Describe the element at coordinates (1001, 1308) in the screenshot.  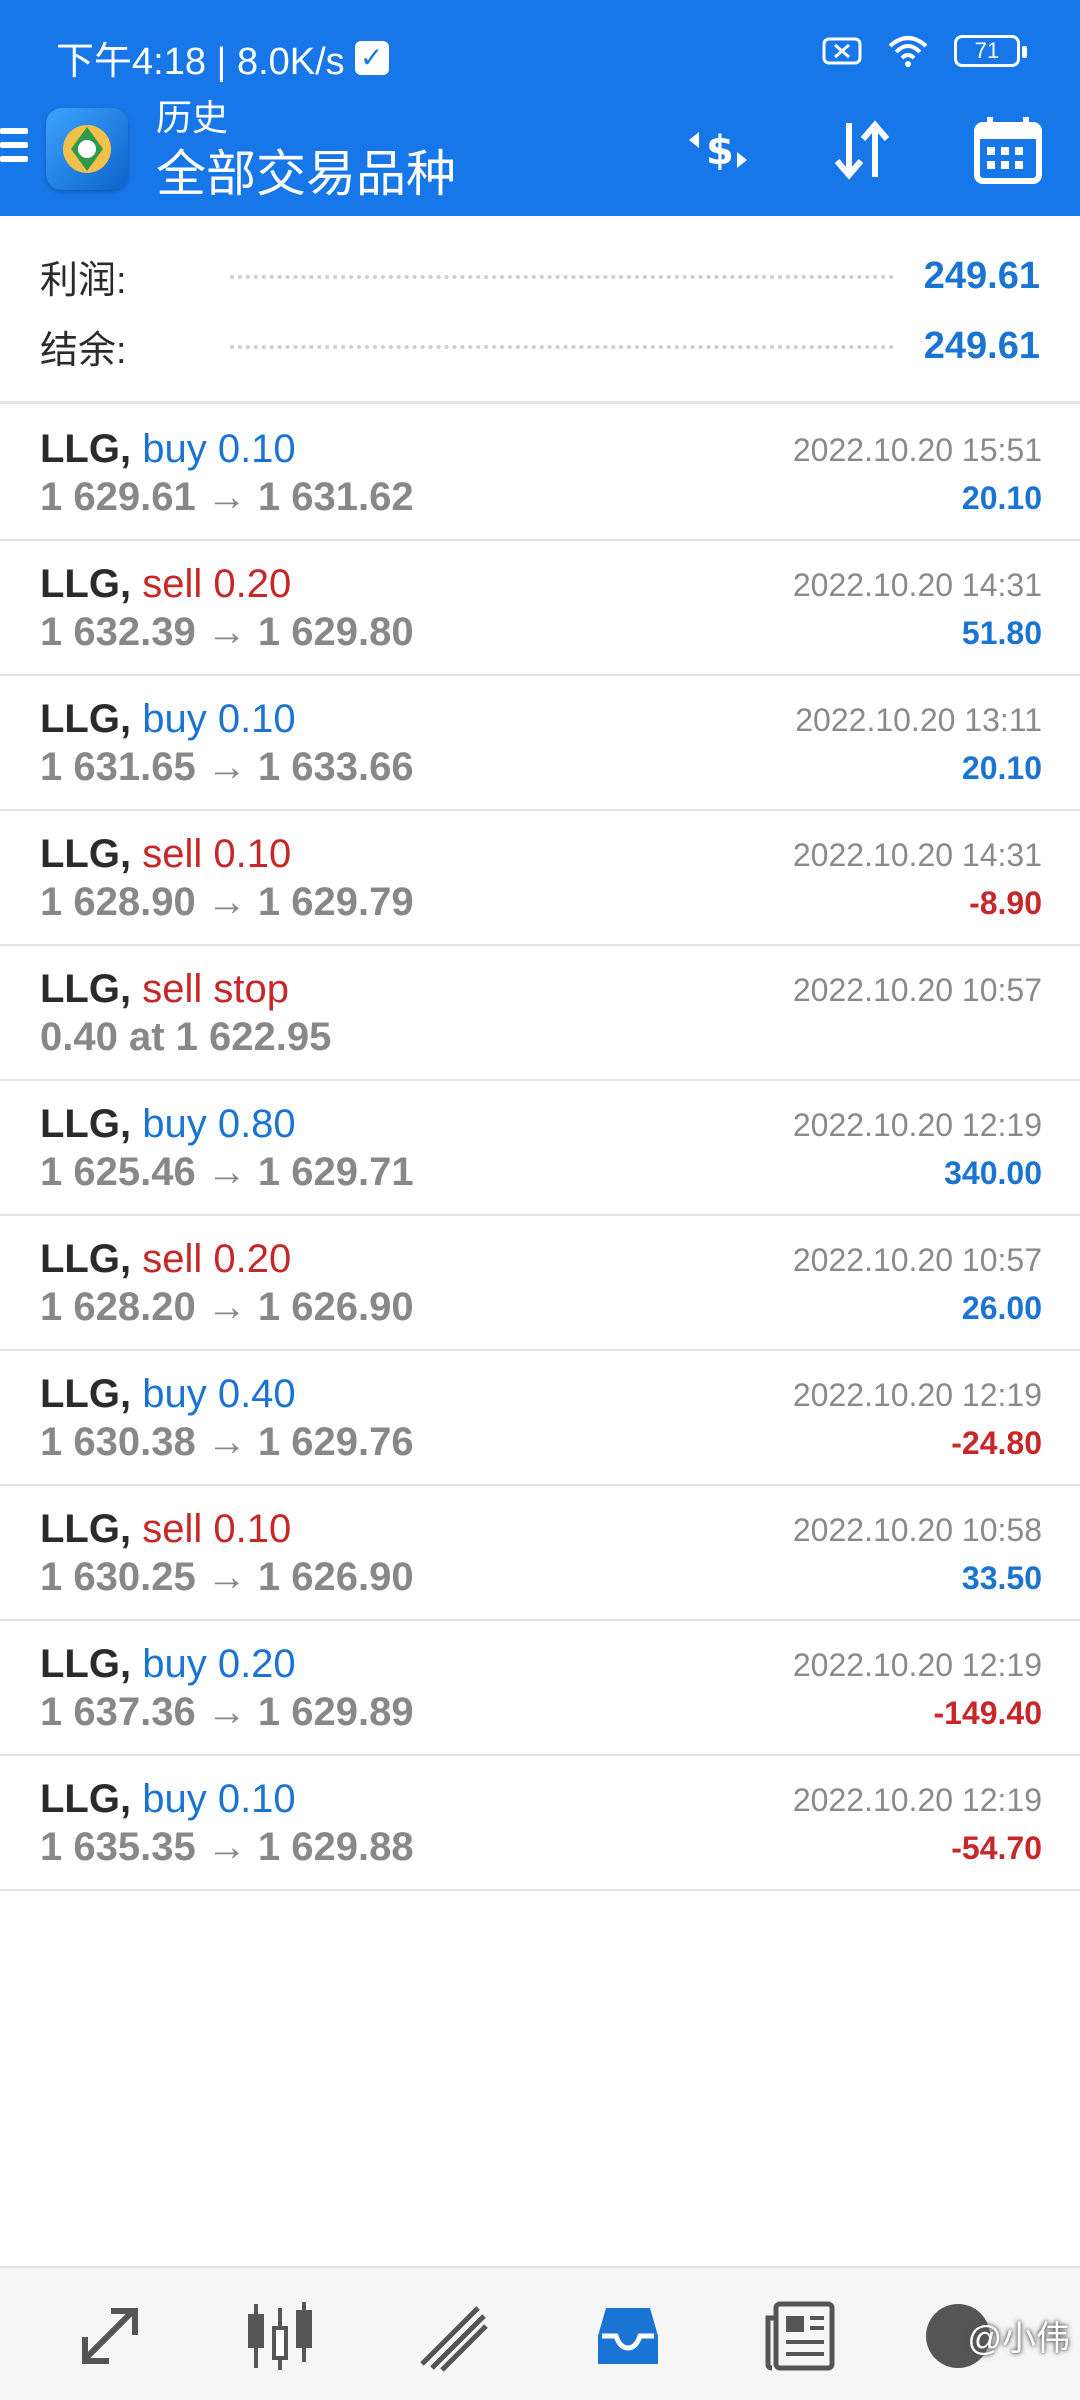
I see `trade-profit: 26.00` at that location.